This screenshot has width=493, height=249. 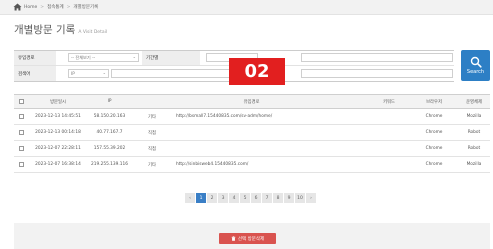 What do you see at coordinates (109, 164) in the screenshot?
I see `row-ip: 219.255.139.116` at bounding box center [109, 164].